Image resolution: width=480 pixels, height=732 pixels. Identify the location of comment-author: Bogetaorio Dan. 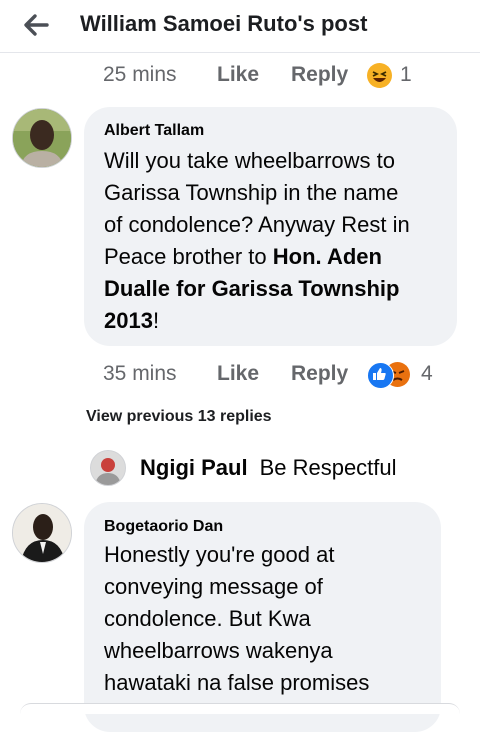
(163, 527).